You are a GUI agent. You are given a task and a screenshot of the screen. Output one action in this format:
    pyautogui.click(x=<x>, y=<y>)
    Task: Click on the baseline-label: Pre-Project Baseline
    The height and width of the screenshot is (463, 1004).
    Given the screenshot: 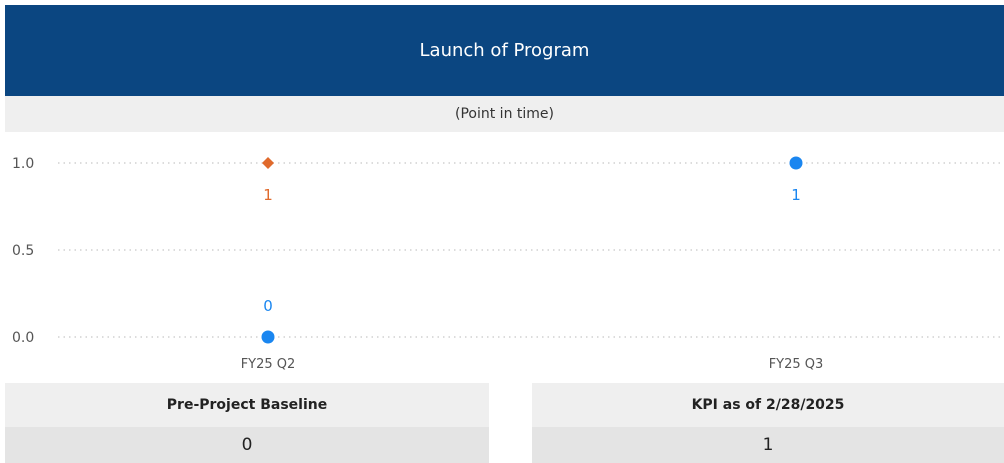 What is the action you would take?
    pyautogui.click(x=247, y=405)
    